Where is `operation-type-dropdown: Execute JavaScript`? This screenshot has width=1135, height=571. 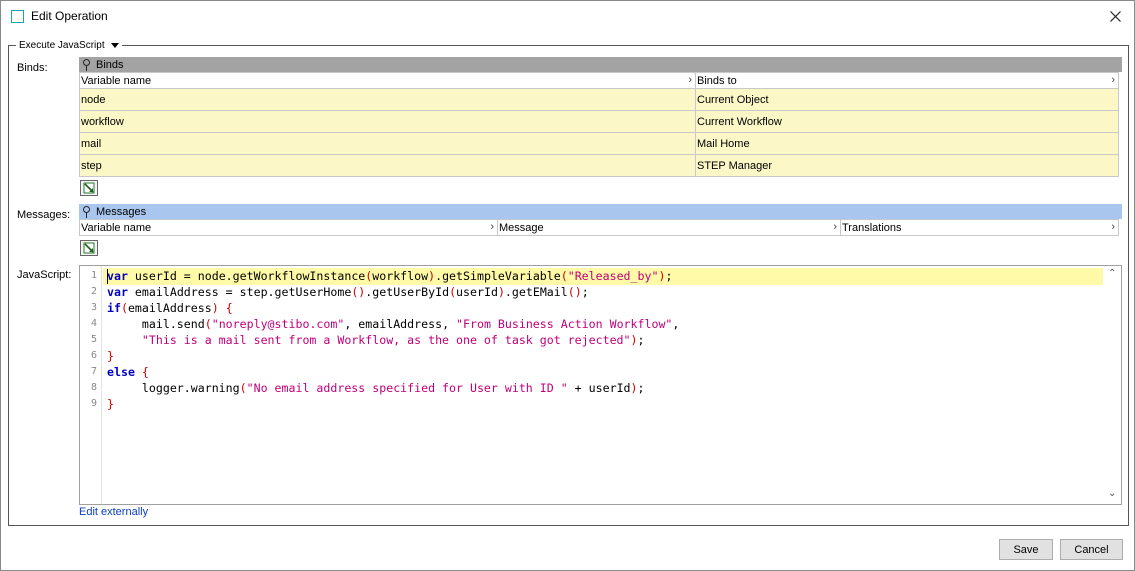
operation-type-dropdown: Execute JavaScript is located at coordinates (69, 45).